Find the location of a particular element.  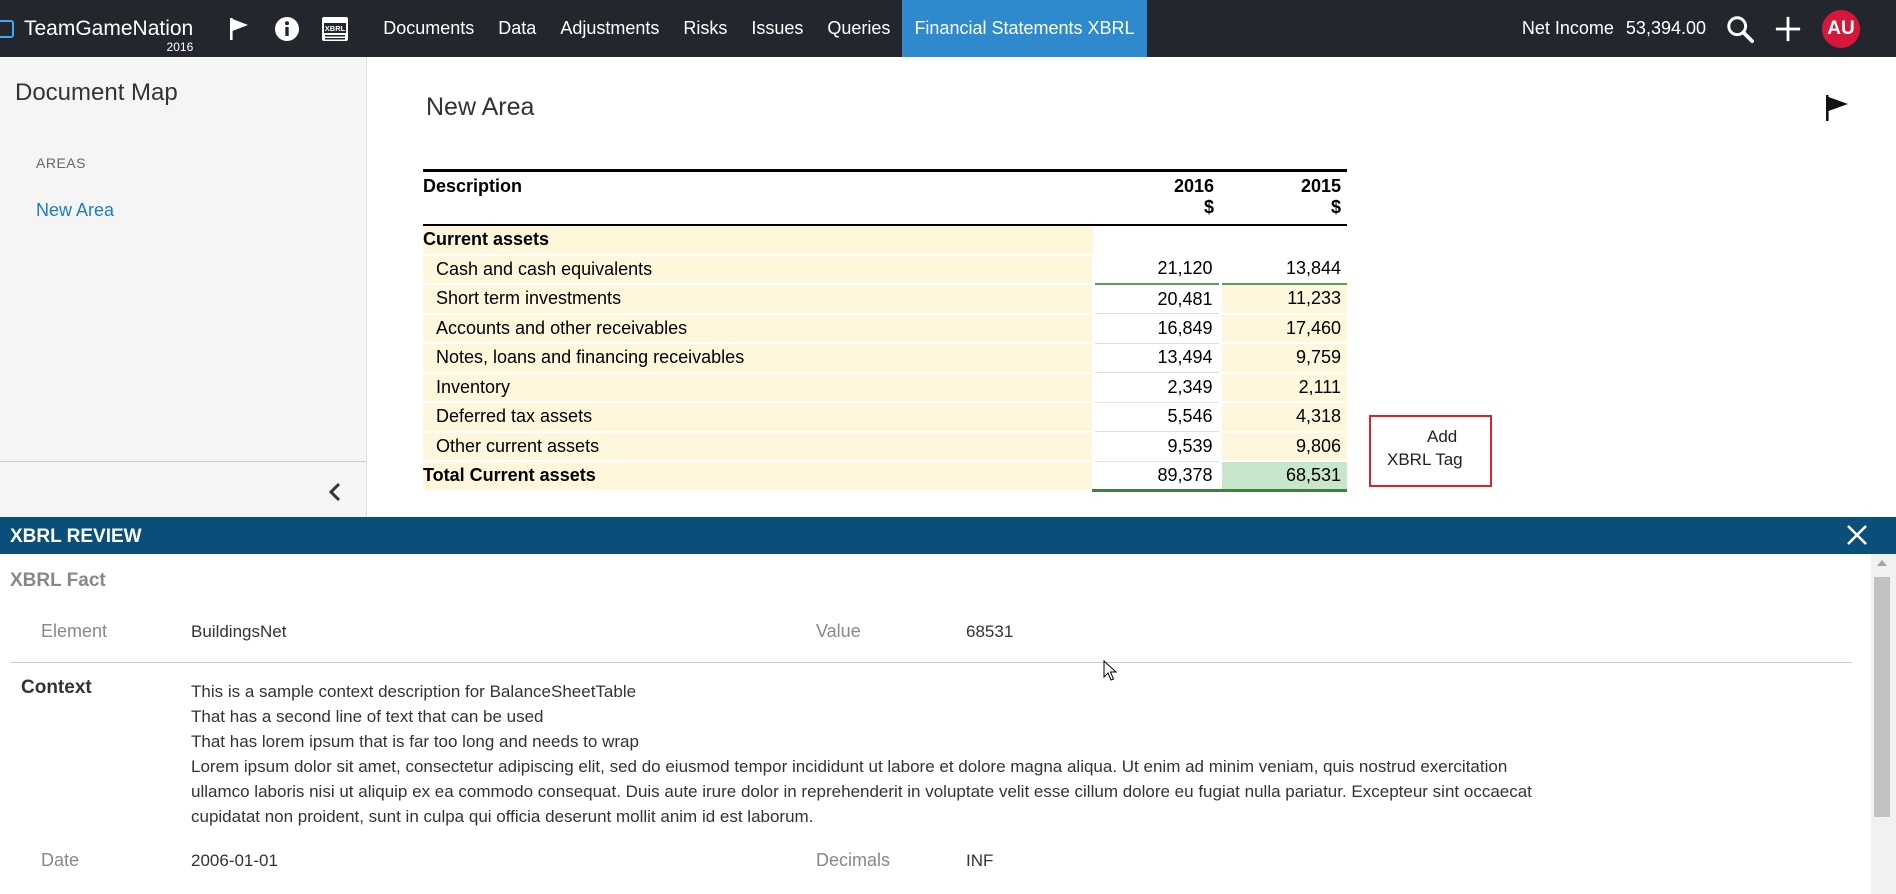

header-2015-unit: $ is located at coordinates (1335, 207).